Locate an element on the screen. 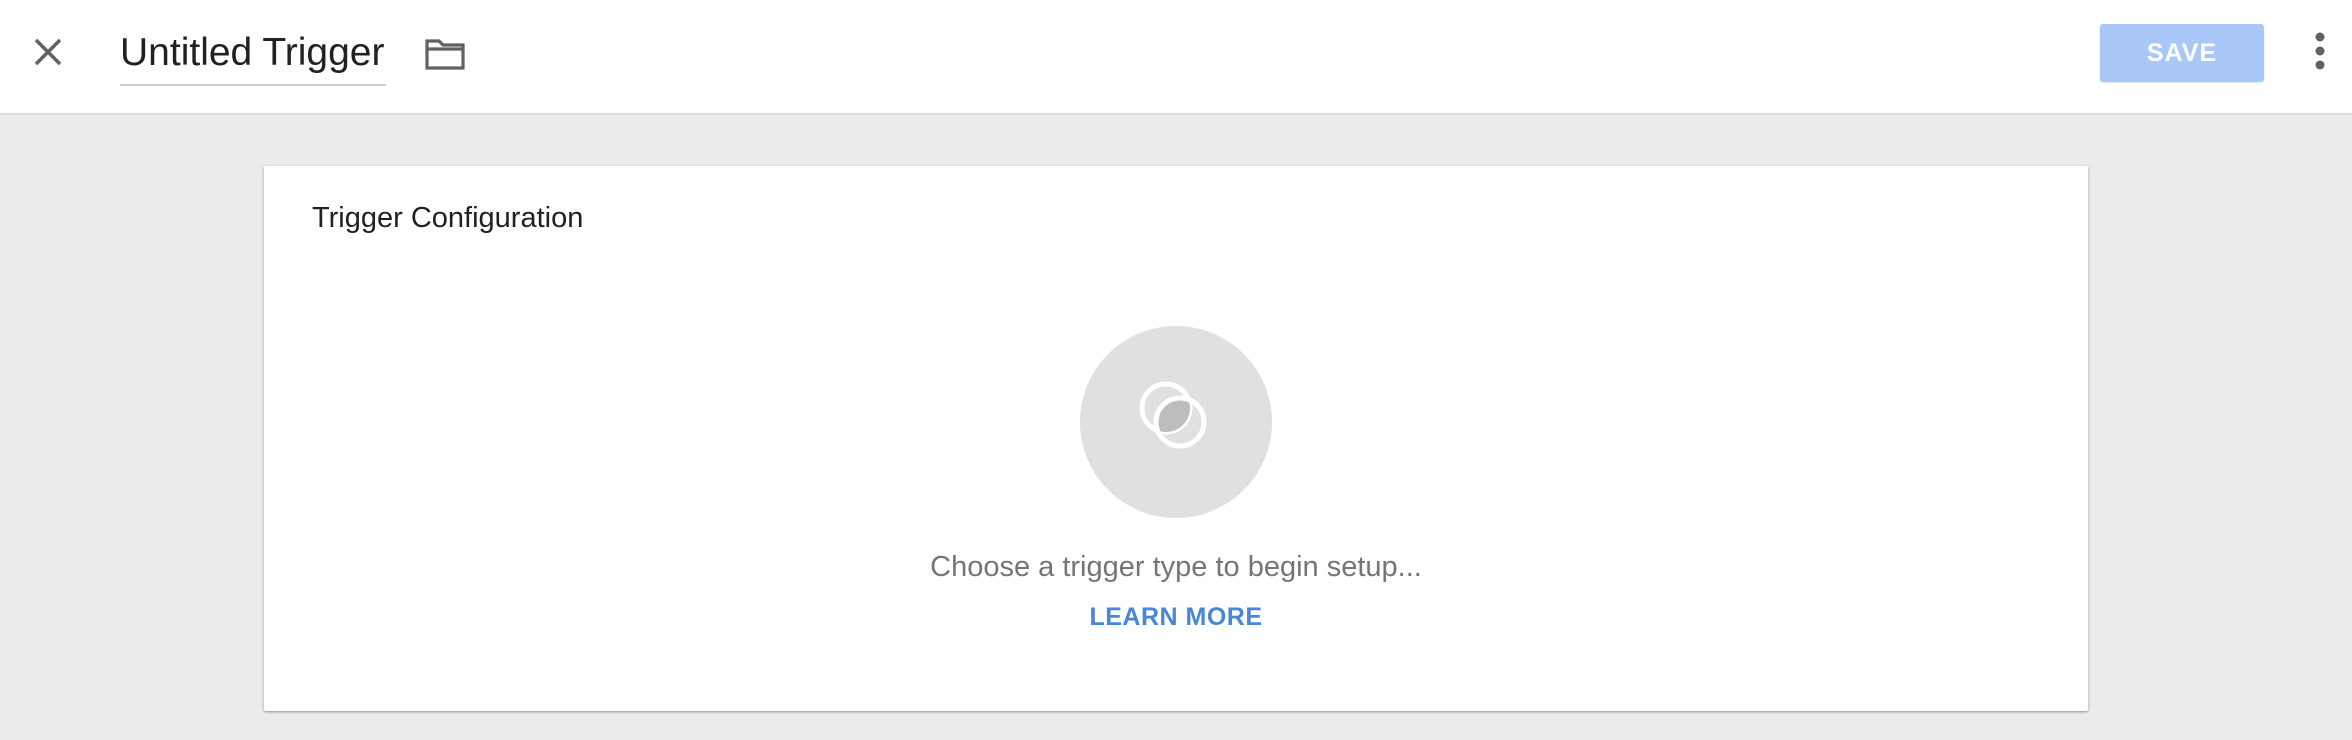  more-options-button is located at coordinates (2320, 53).